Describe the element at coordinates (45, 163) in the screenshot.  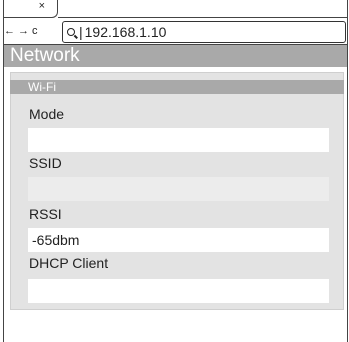
I see `ssid-label: SSID` at that location.